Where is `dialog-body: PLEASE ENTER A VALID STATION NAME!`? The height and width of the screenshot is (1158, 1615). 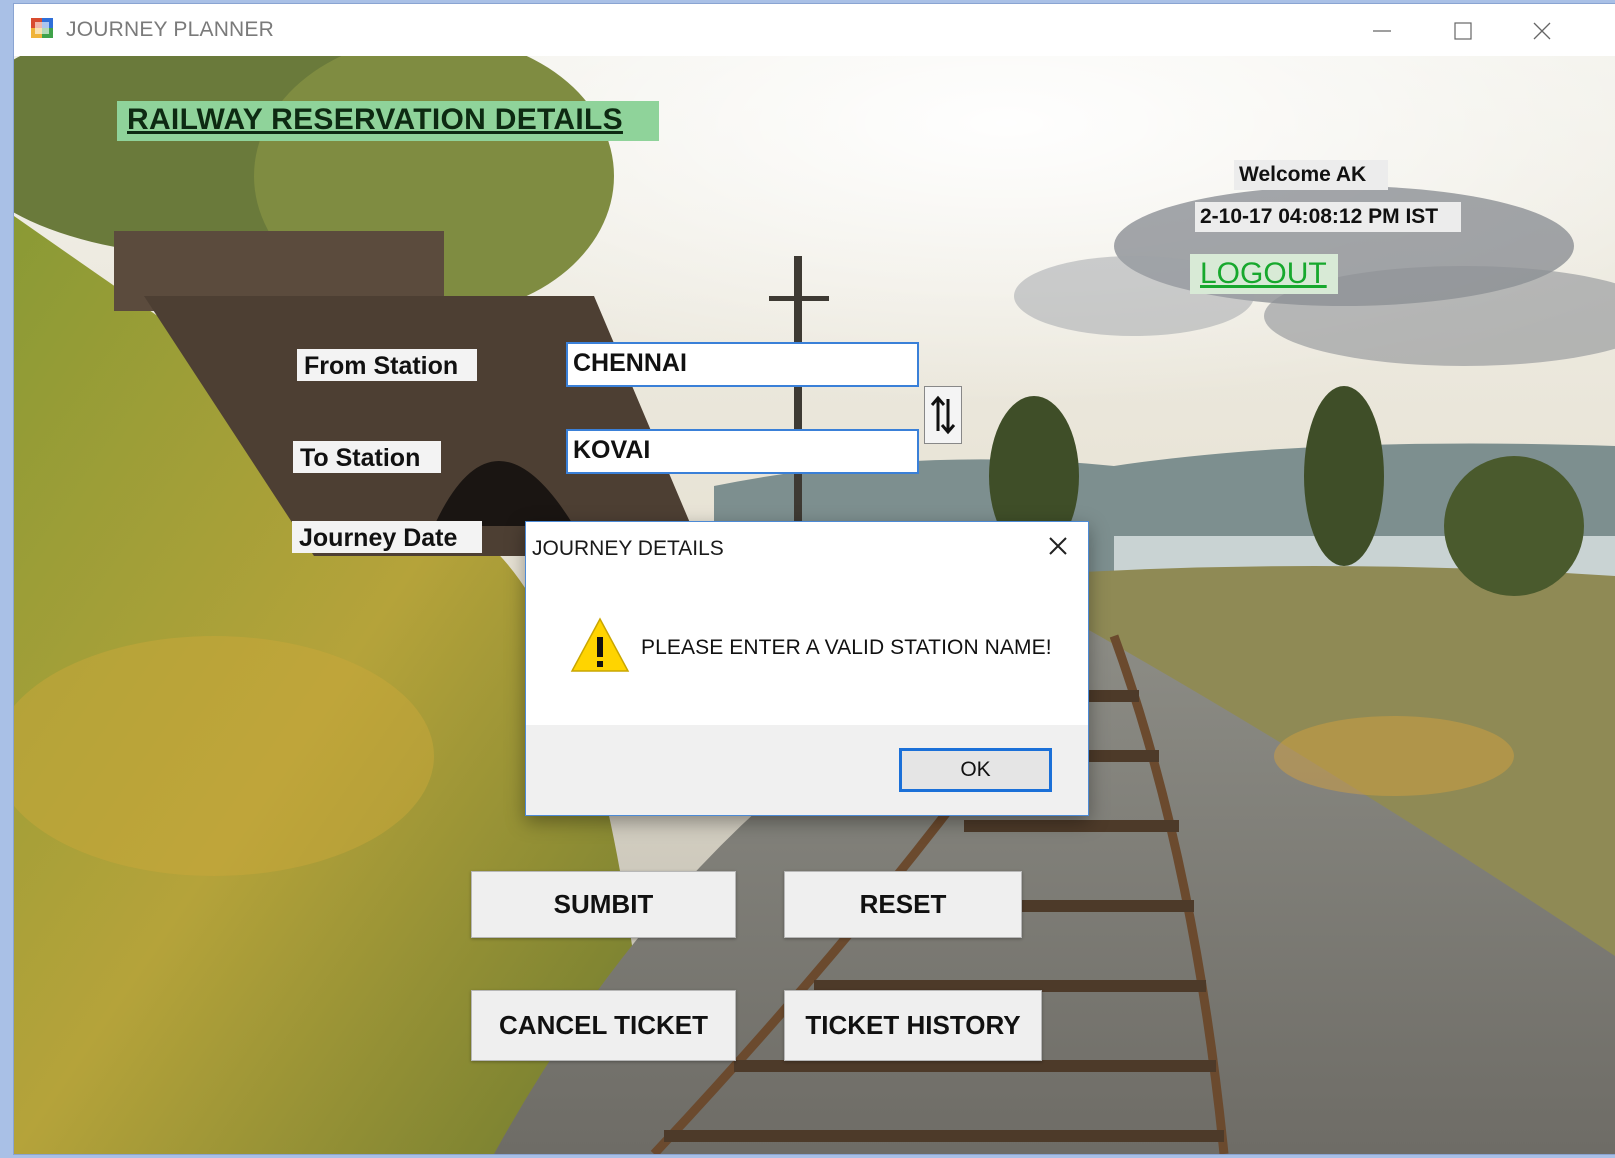
dialog-body: PLEASE ENTER A VALID STATION NAME! is located at coordinates (807, 648).